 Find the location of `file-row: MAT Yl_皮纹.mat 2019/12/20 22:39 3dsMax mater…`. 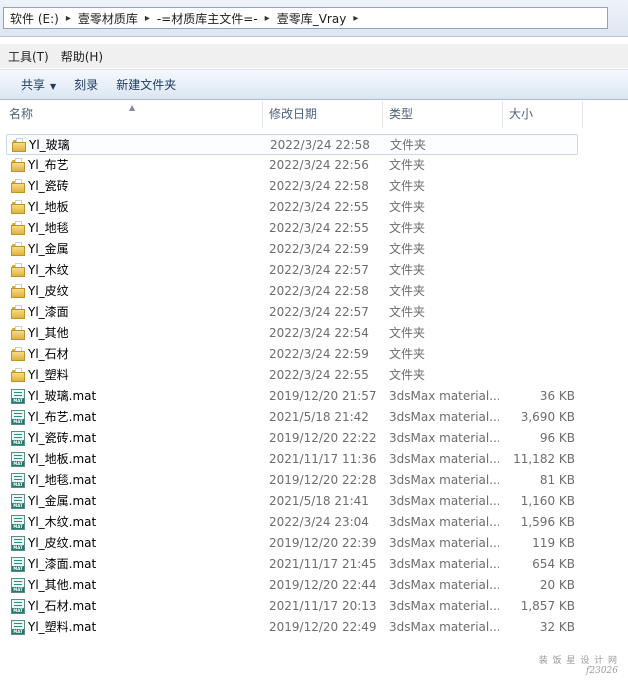

file-row: MAT Yl_皮纹.mat 2019/12/20 22:39 3dsMax mater… is located at coordinates (292, 543).